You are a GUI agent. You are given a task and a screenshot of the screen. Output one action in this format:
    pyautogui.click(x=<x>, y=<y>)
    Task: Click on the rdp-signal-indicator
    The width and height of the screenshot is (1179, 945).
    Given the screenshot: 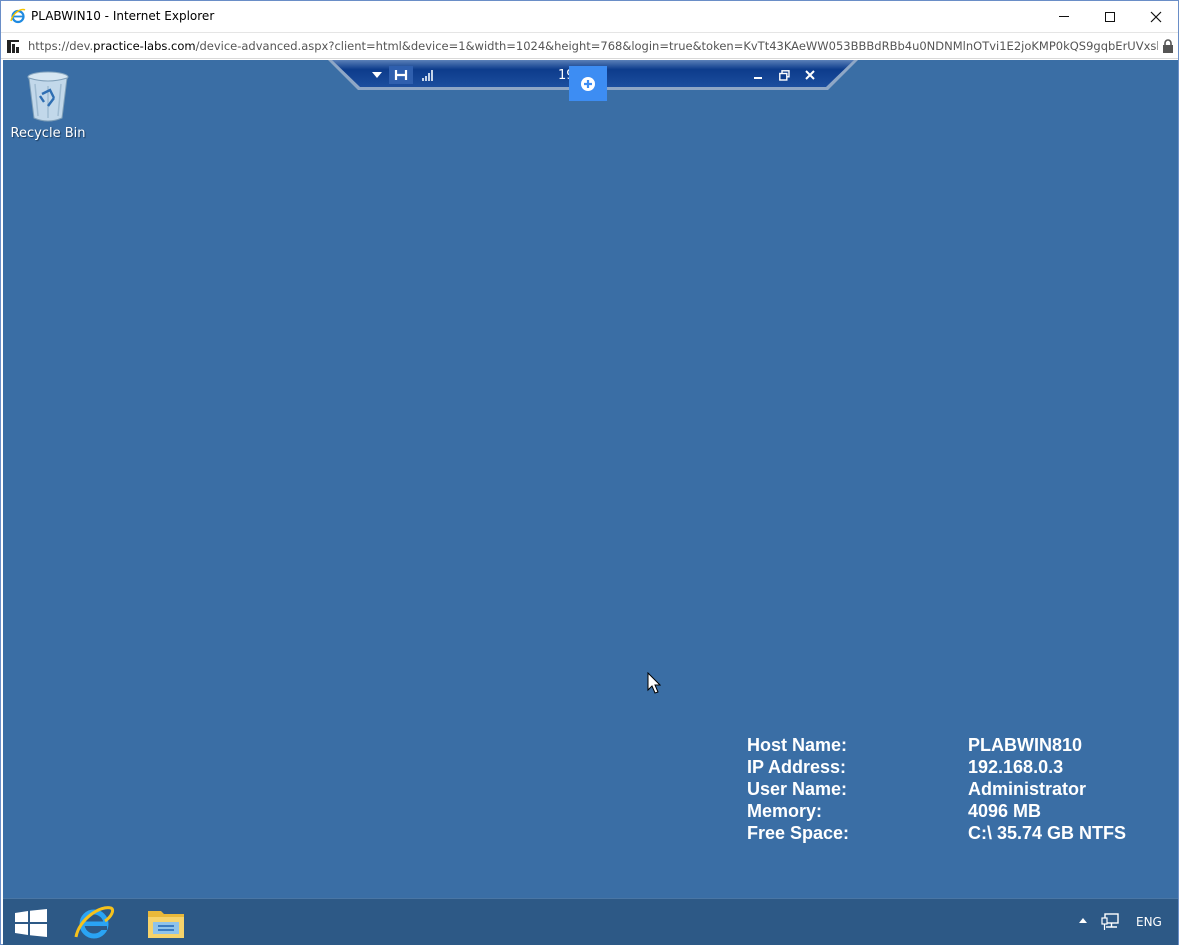 What is the action you would take?
    pyautogui.click(x=428, y=75)
    